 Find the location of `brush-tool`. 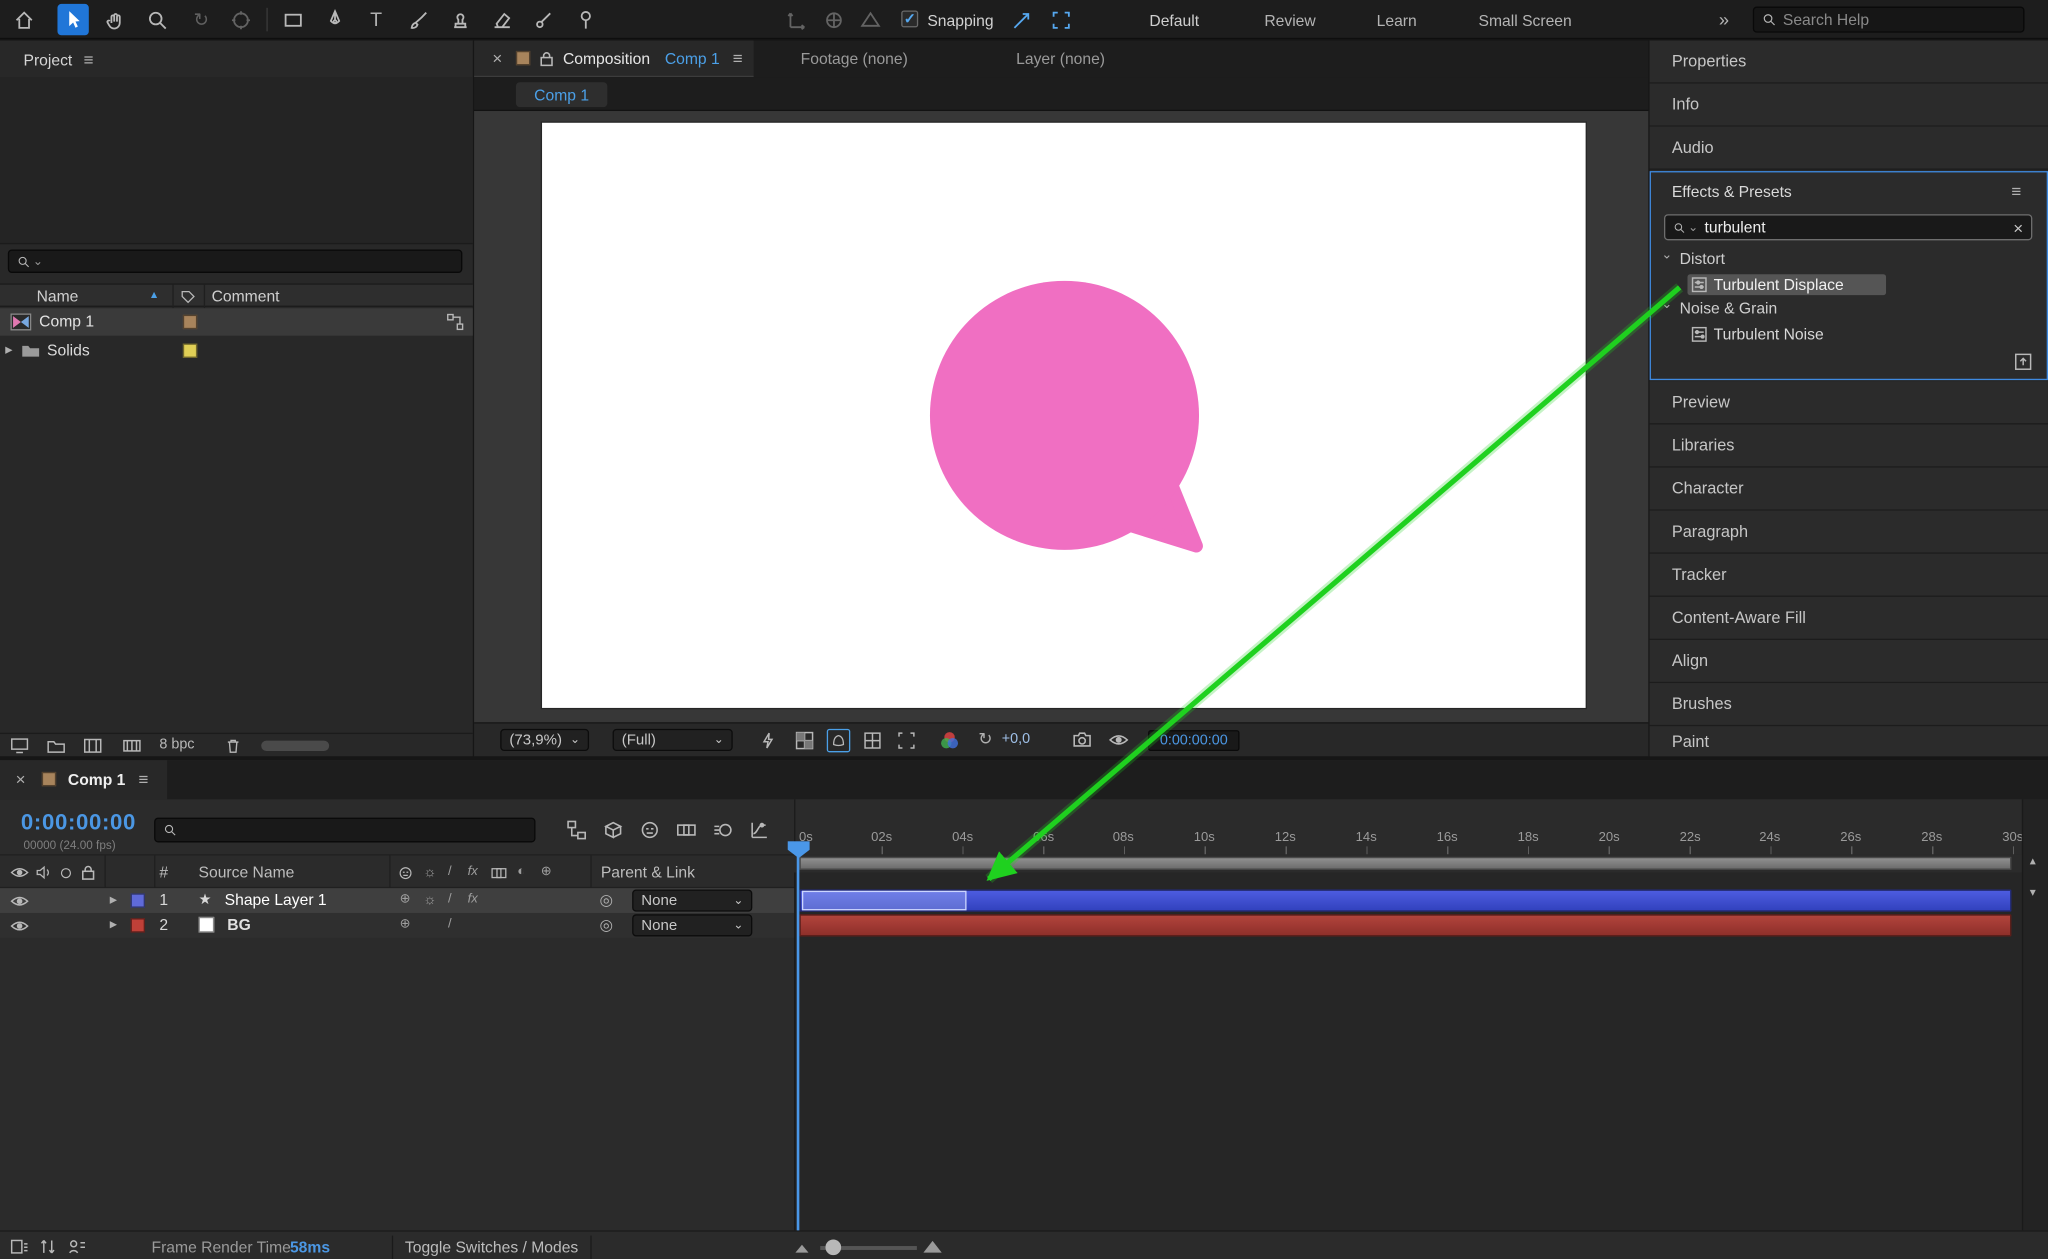

brush-tool is located at coordinates (417, 19).